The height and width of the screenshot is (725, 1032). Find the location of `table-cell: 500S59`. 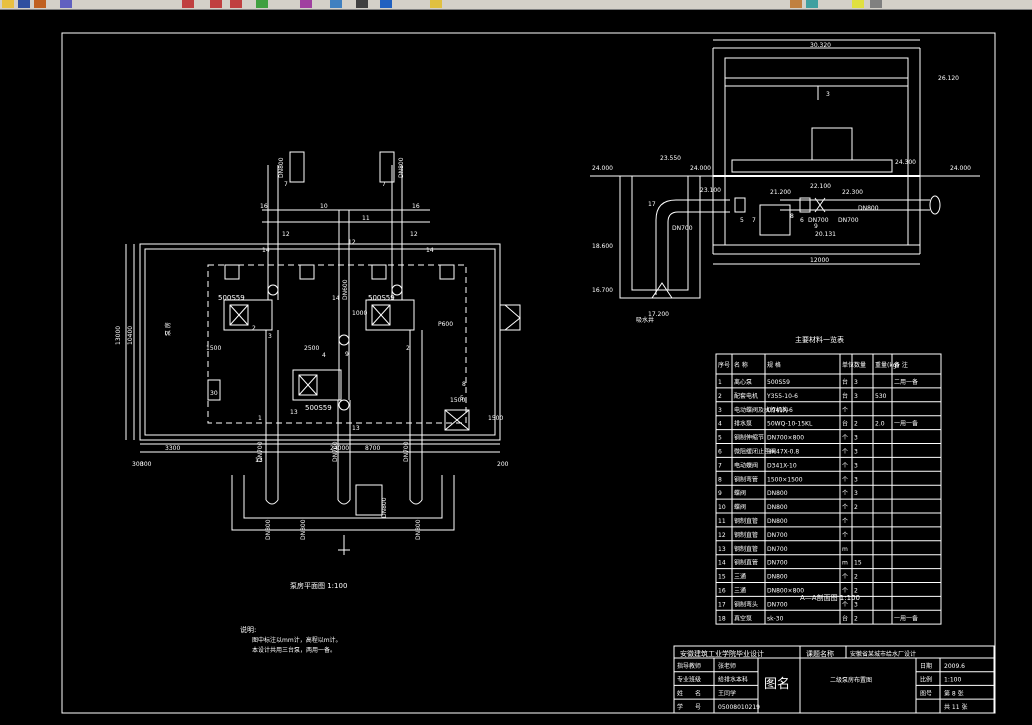

table-cell: 500S59 is located at coordinates (778, 382).